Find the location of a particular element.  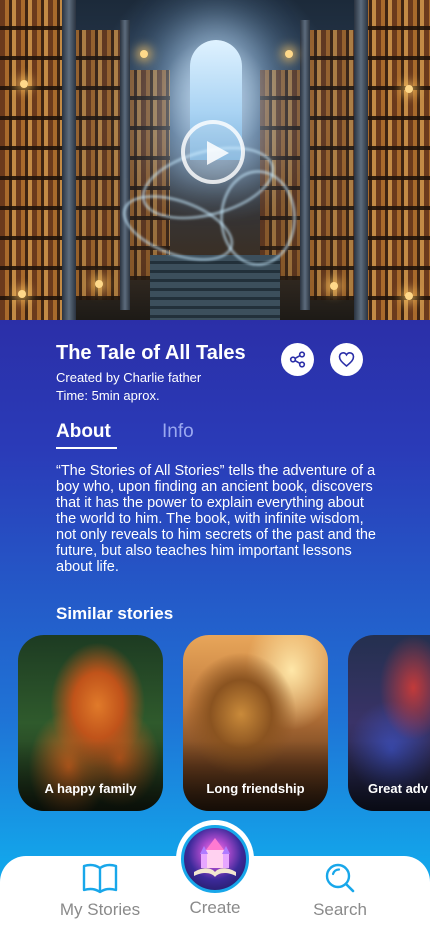

nav-search-label: Search is located at coordinates (340, 909).